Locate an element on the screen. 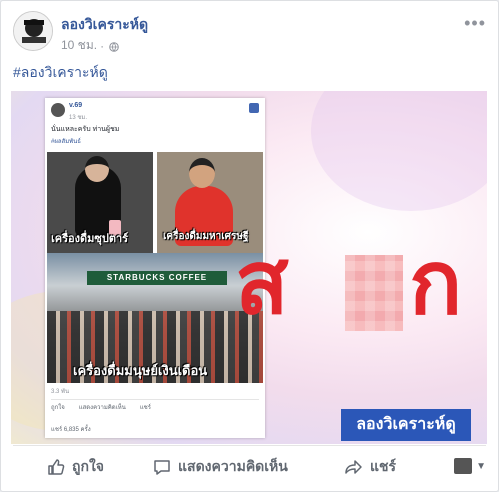 This screenshot has width=499, height=492. big-red-text: ส ก is located at coordinates (361, 299).